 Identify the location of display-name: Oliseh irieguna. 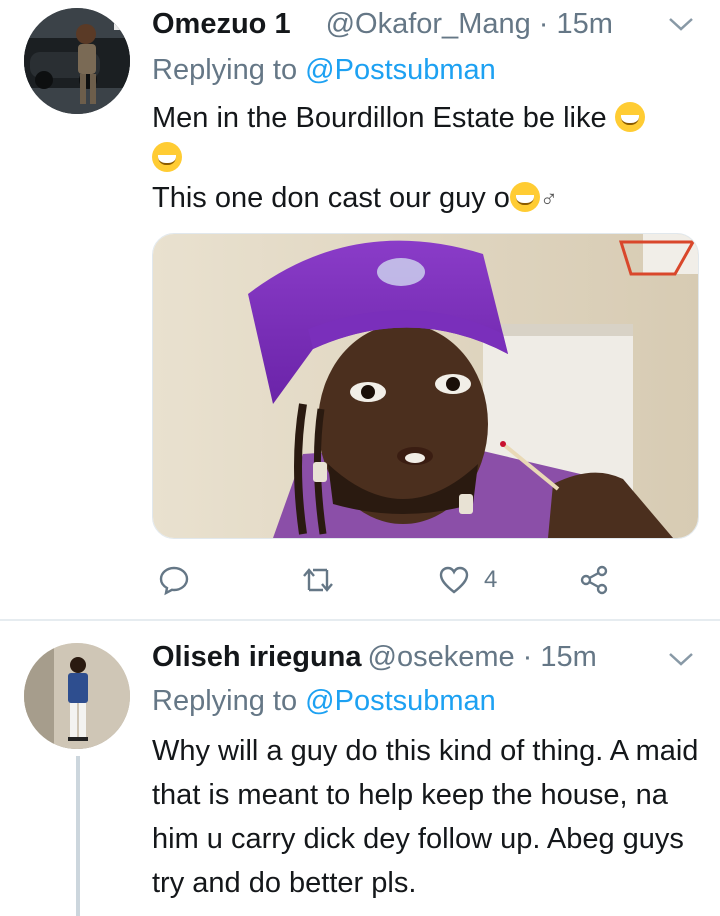
(257, 657).